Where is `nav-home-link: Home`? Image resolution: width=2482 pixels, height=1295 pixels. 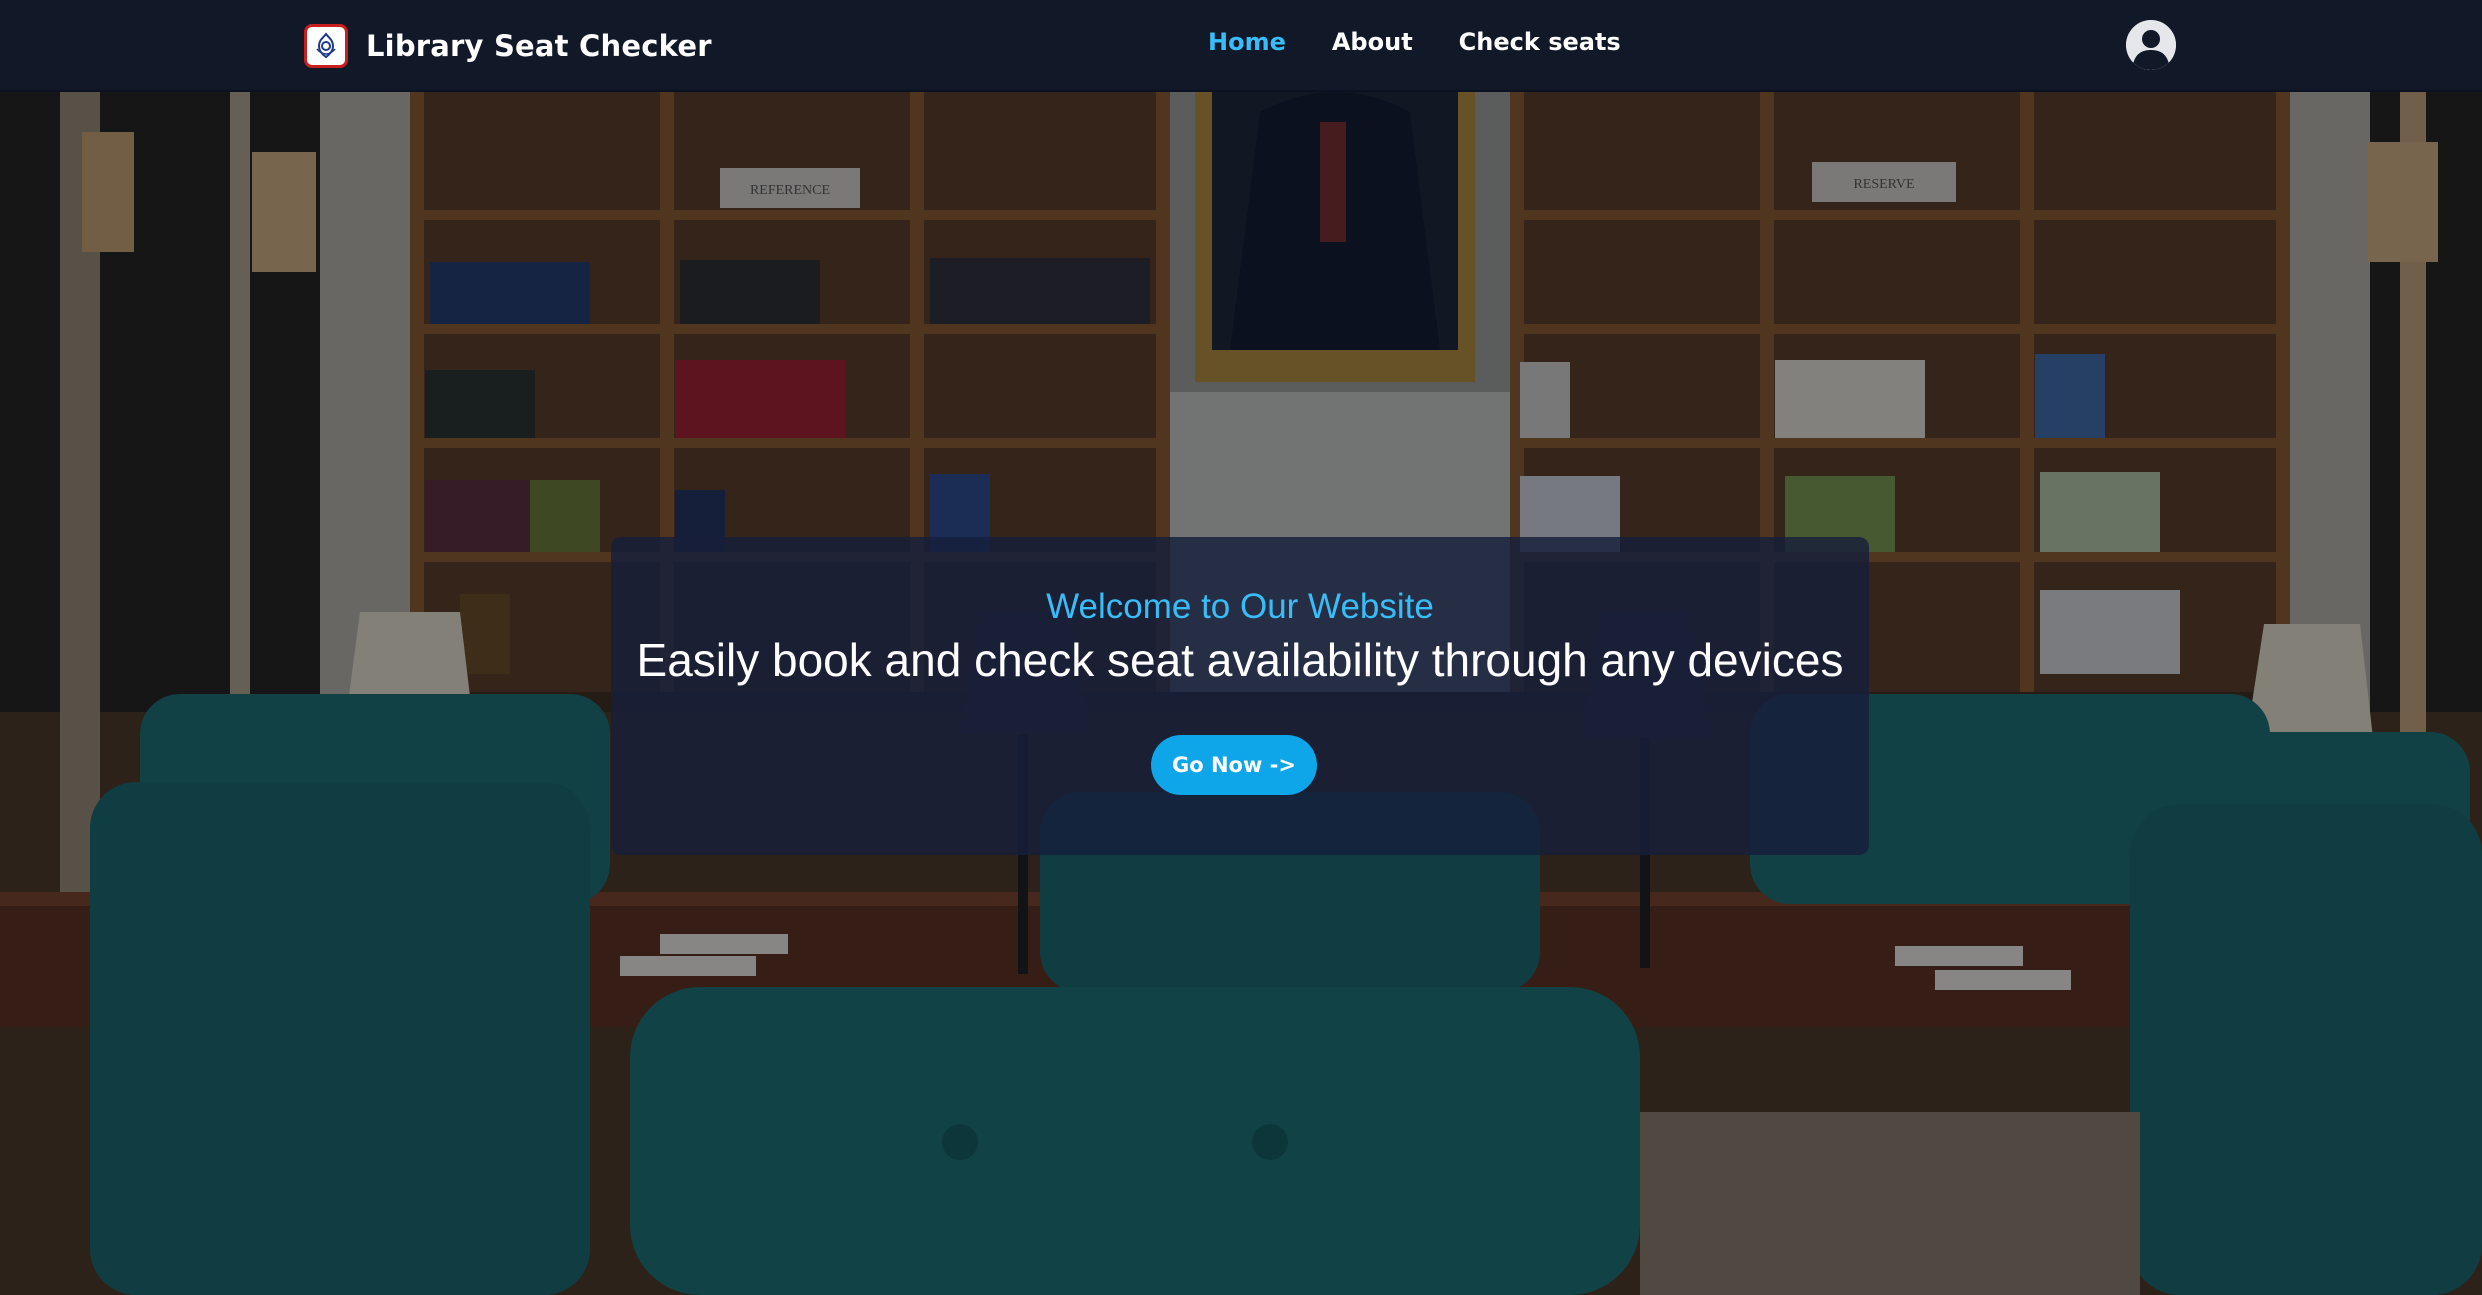
nav-home-link: Home is located at coordinates (1247, 42).